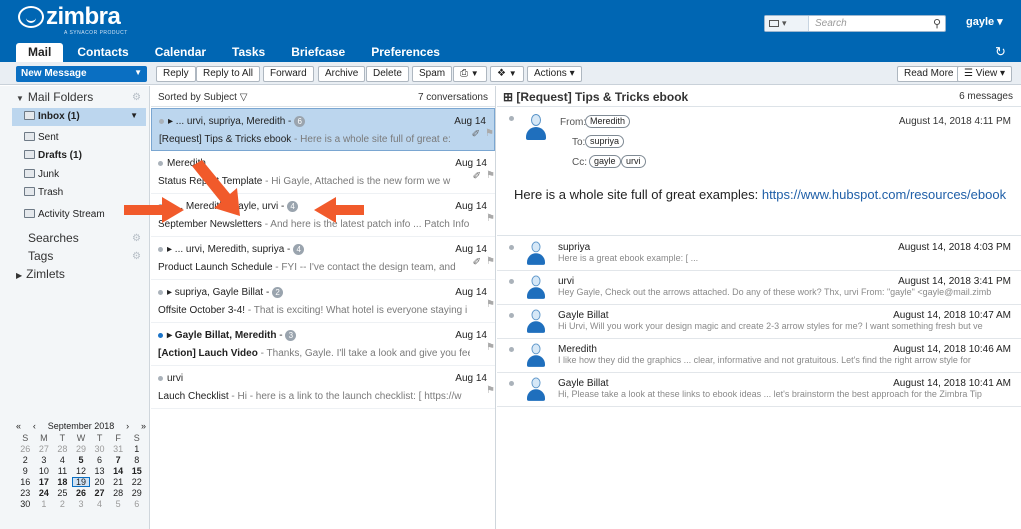 This screenshot has width=1021, height=529. Describe the element at coordinates (136, 482) in the screenshot. I see `calendar-day: 22` at that location.